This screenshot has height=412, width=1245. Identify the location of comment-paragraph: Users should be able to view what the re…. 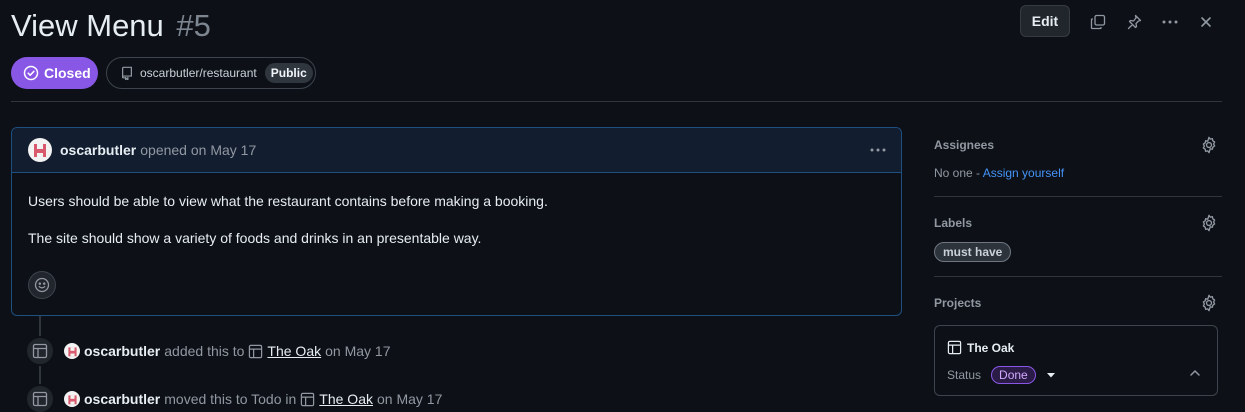
(288, 201).